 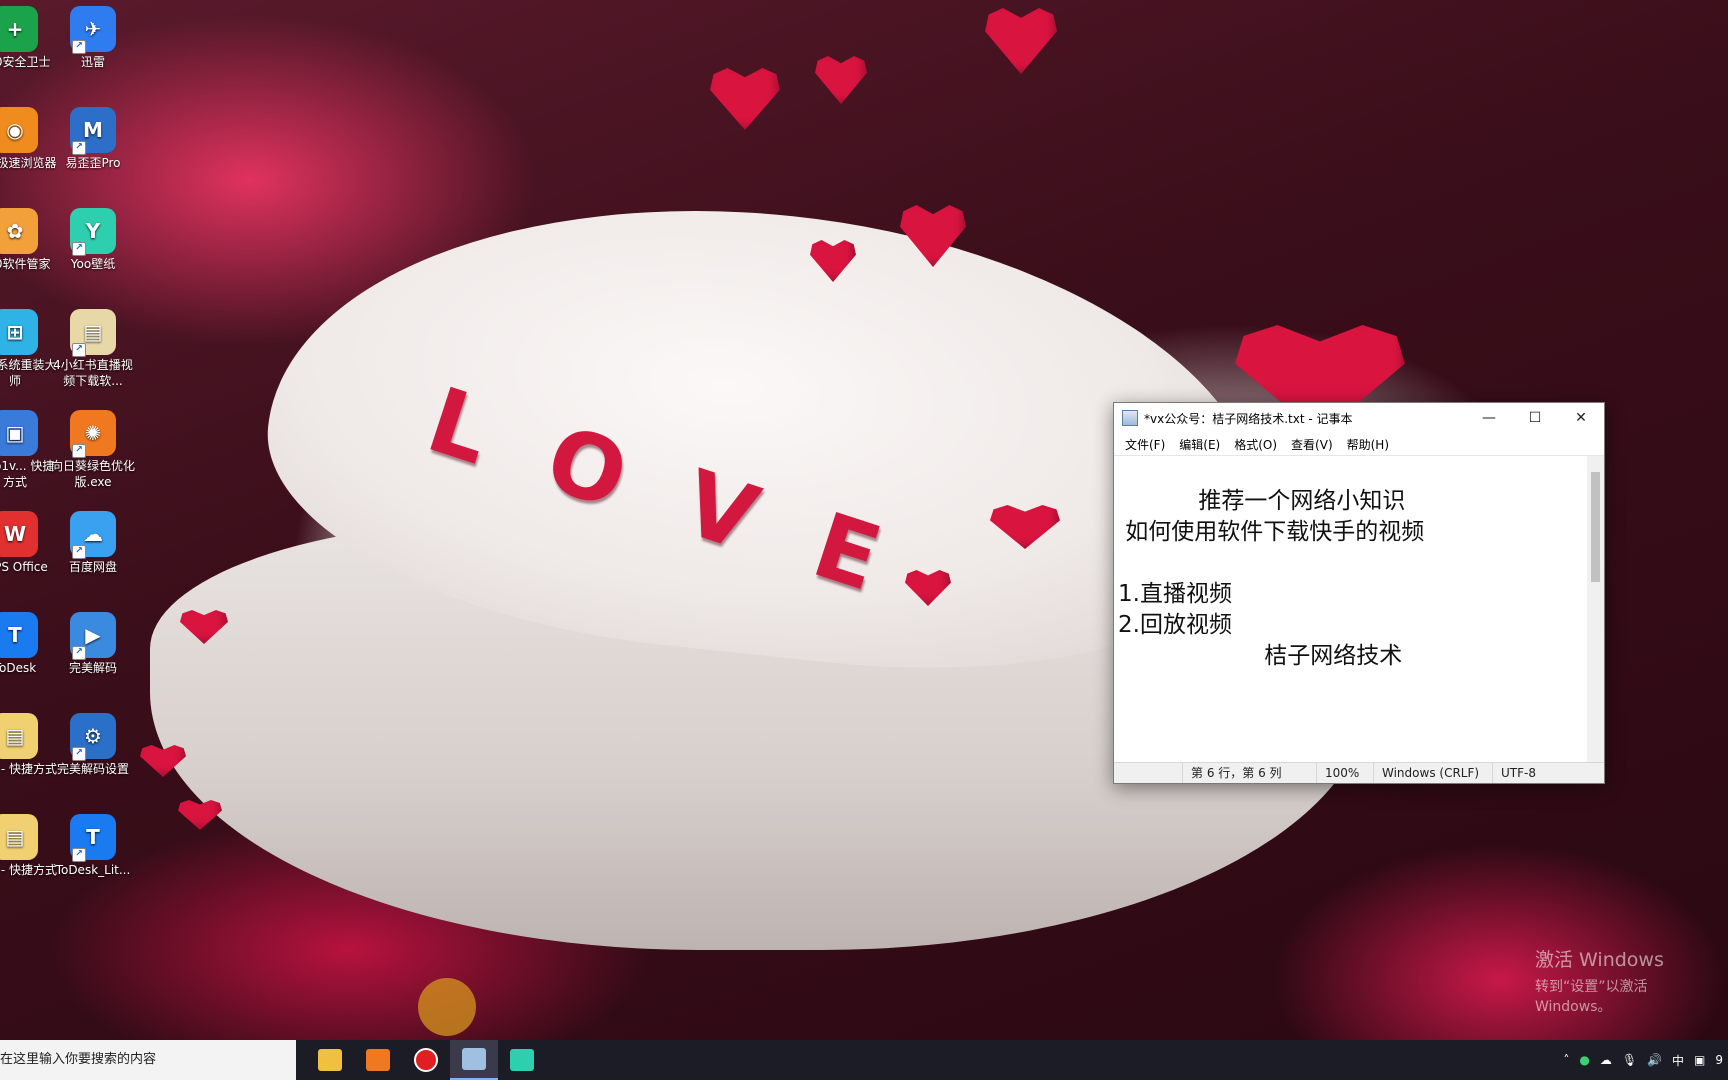 I want to click on taskbar-app-orange-app, so click(x=378, y=1060).